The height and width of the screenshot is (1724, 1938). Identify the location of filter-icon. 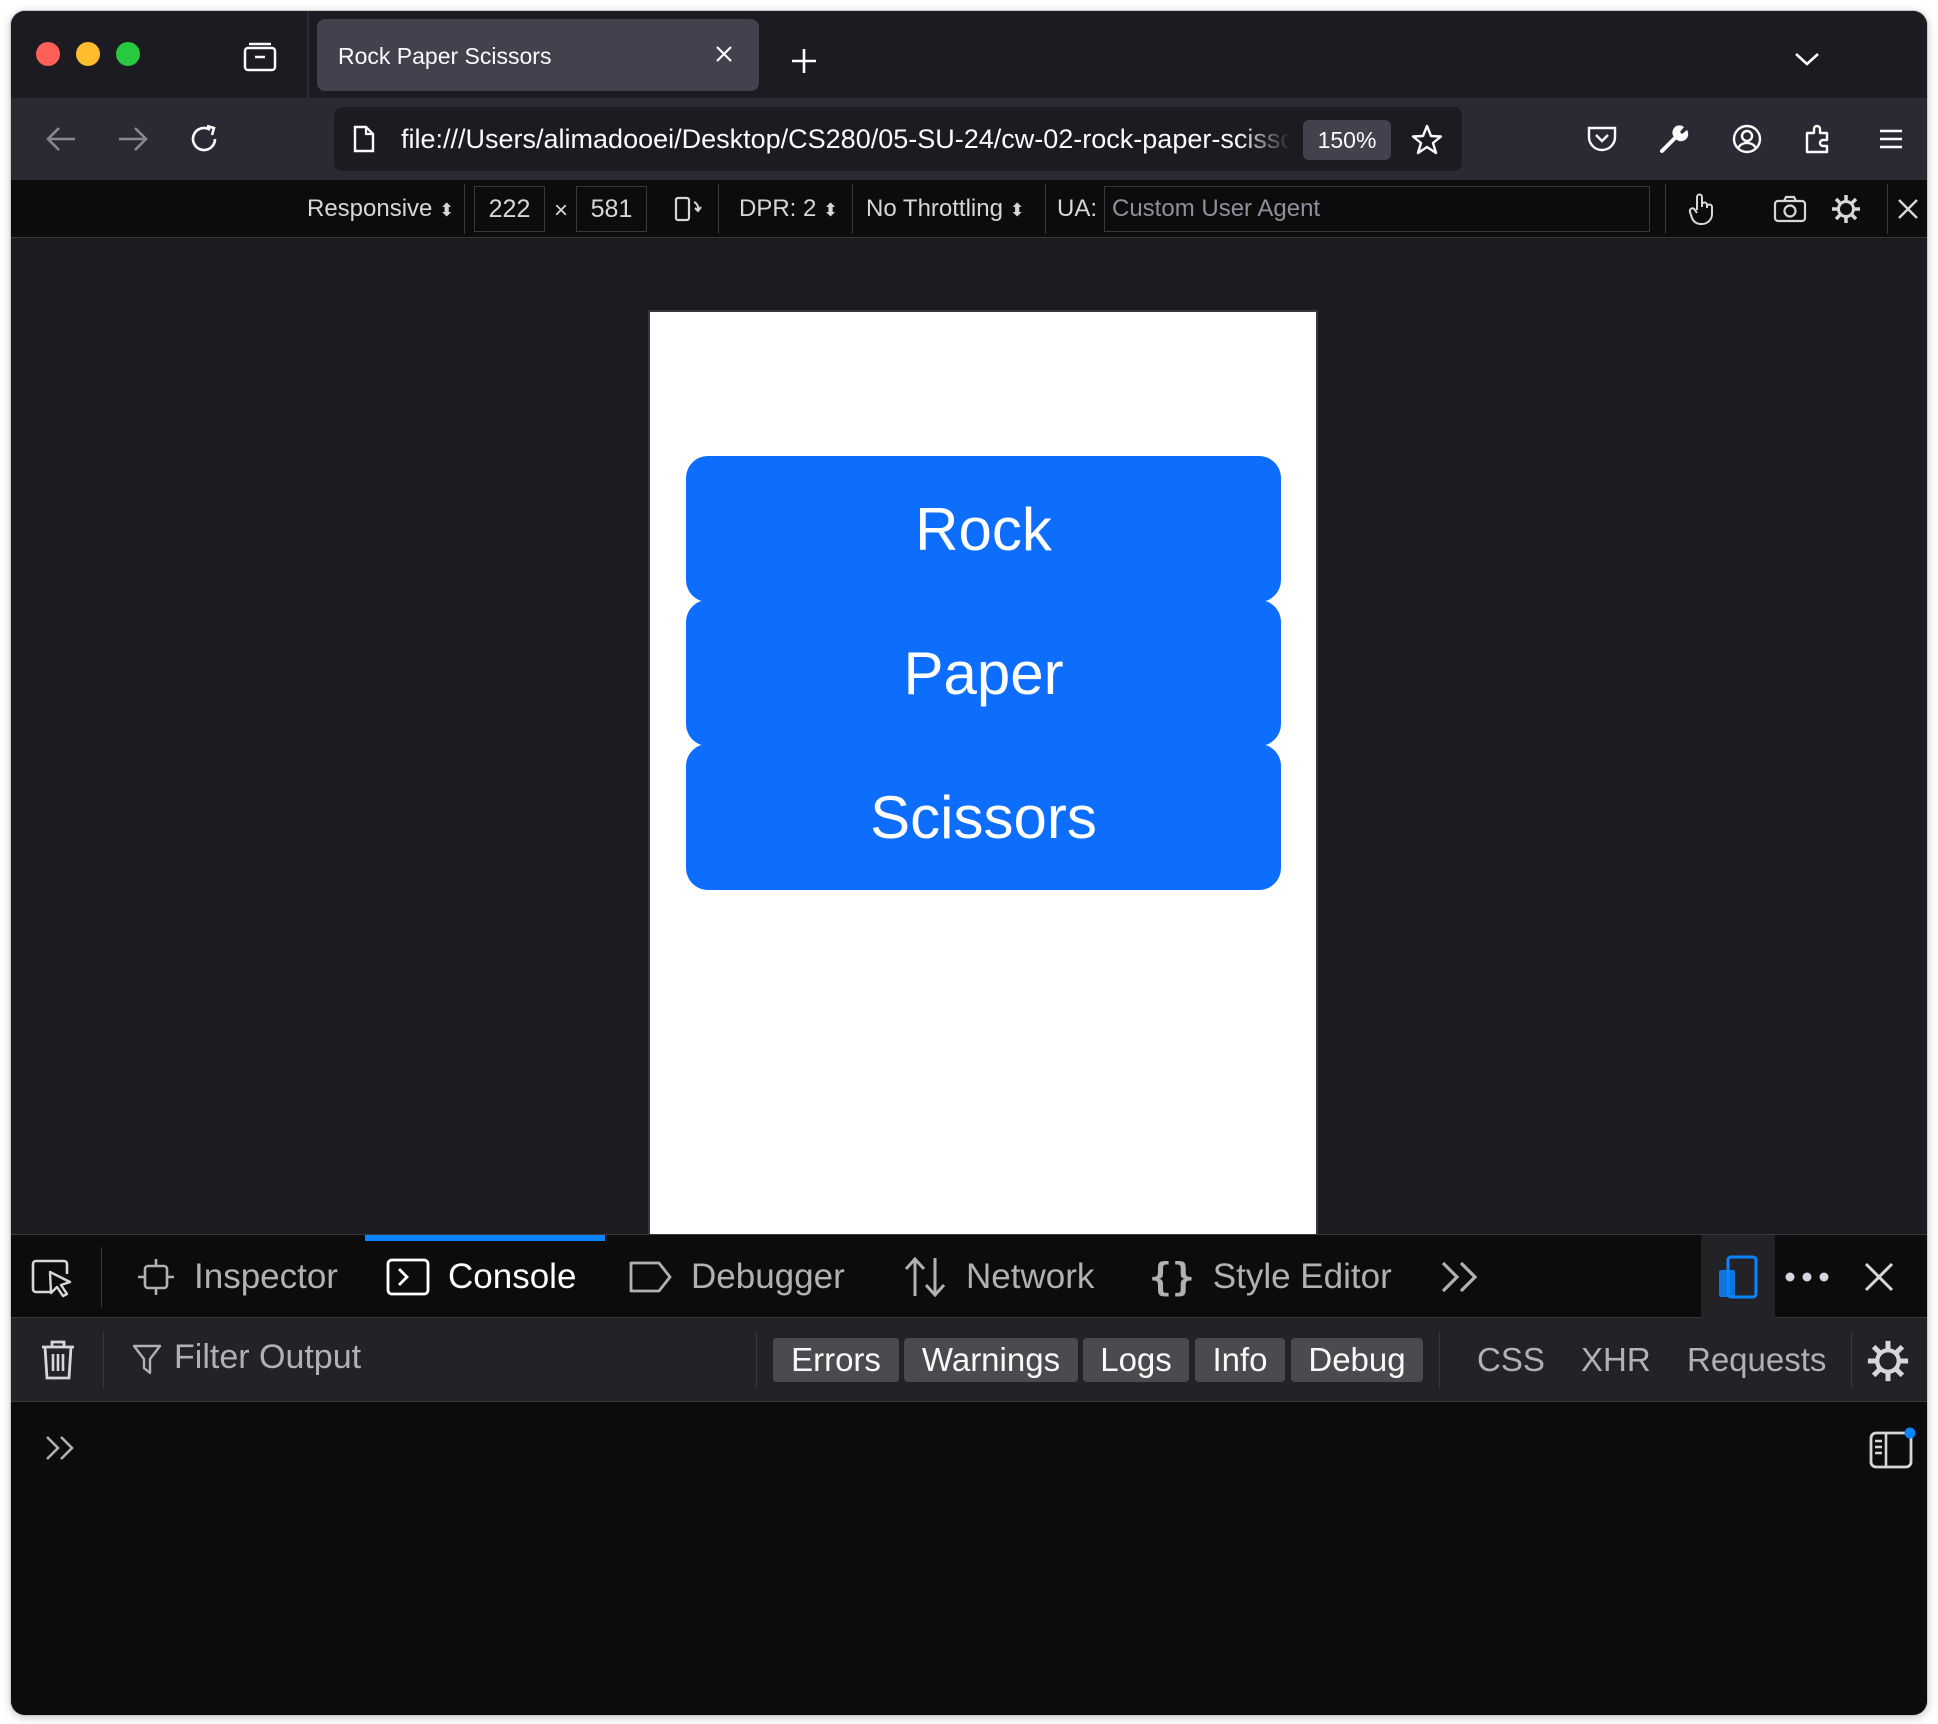
(147, 1360).